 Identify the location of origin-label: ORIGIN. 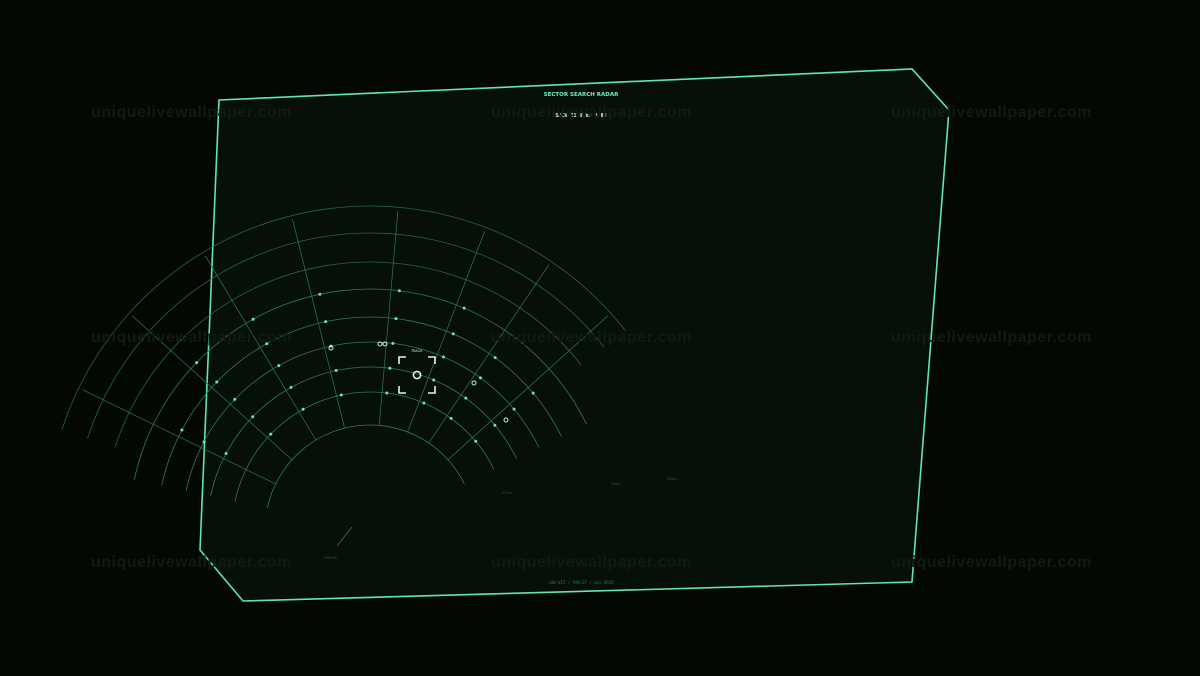
(330, 558).